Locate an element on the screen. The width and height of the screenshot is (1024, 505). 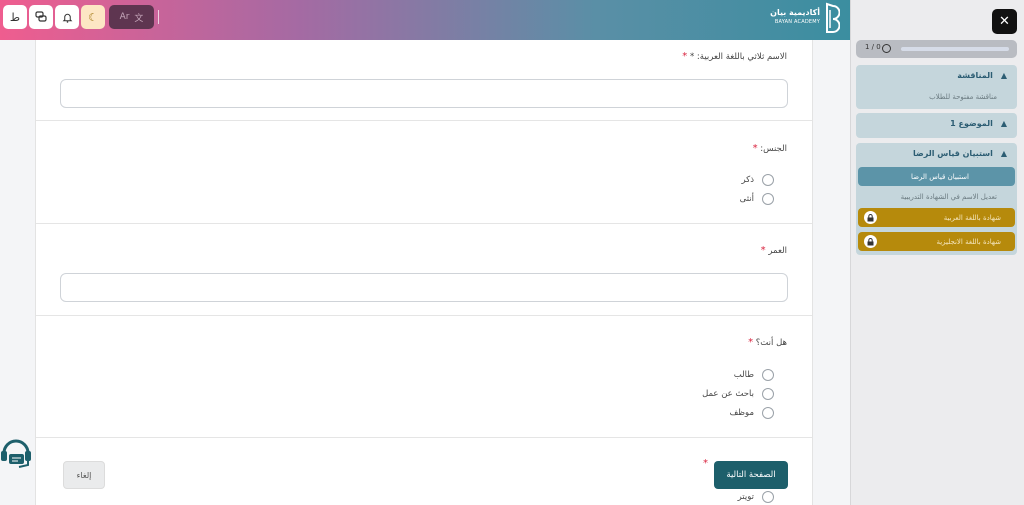
language-label: Ar is located at coordinates (124, 17).